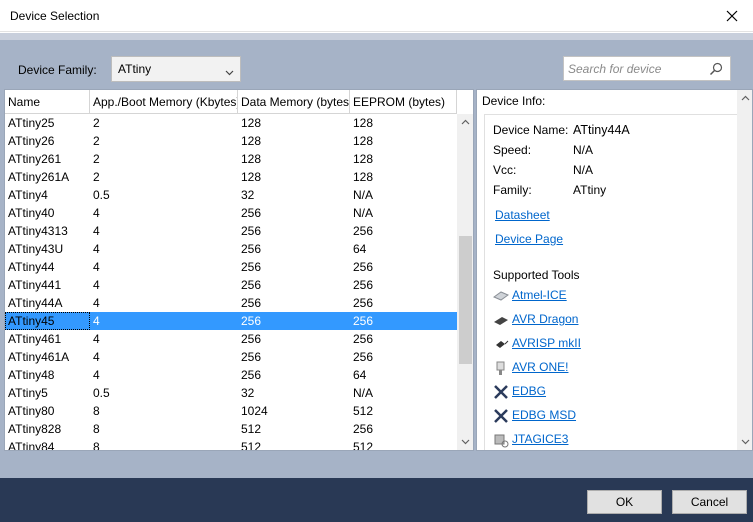 The image size is (753, 522). What do you see at coordinates (501, 344) in the screenshot?
I see `avrisp-icon` at bounding box center [501, 344].